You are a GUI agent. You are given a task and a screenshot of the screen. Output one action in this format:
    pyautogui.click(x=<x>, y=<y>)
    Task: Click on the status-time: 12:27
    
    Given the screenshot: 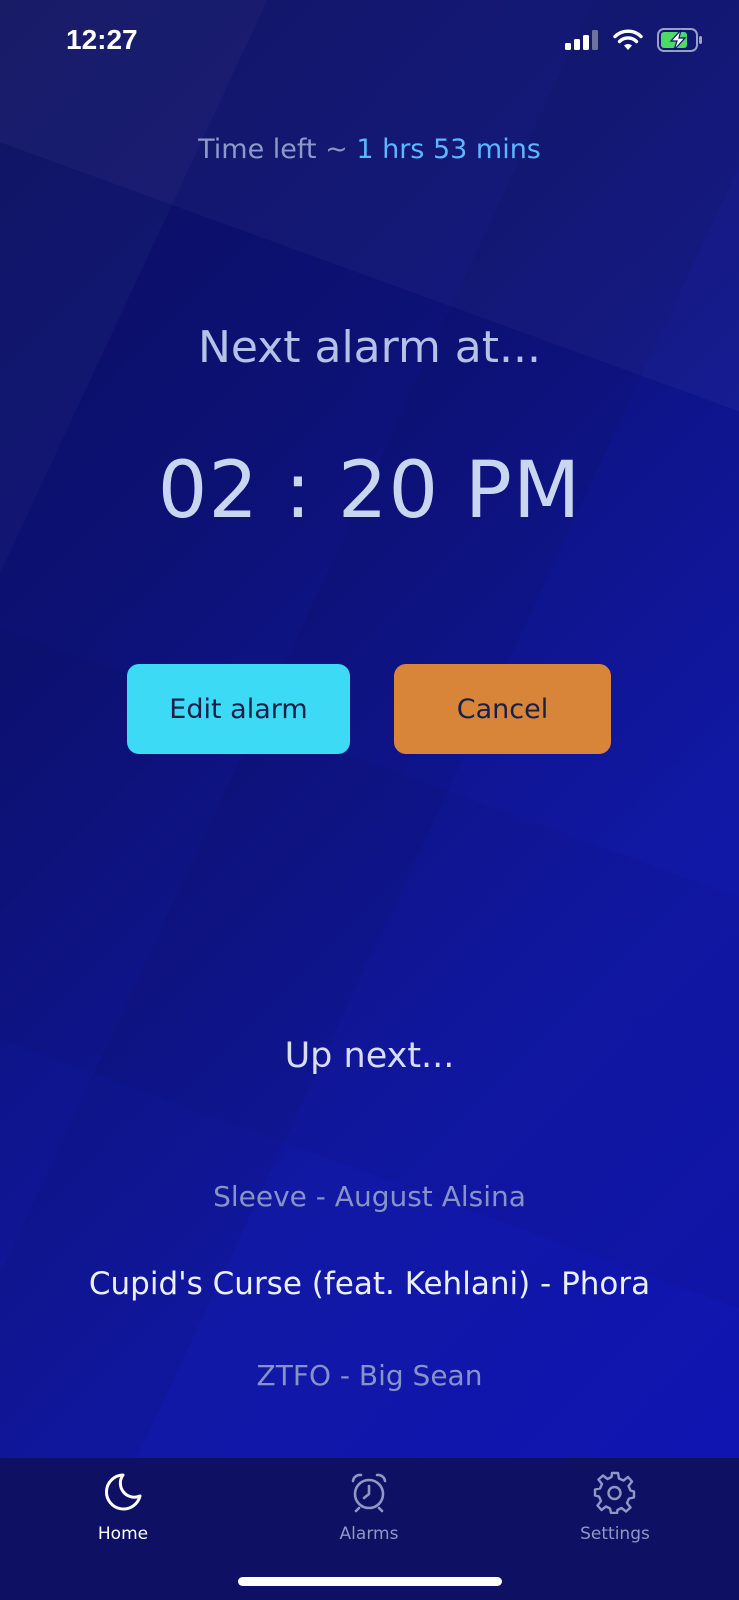 What is the action you would take?
    pyautogui.click(x=102, y=39)
    